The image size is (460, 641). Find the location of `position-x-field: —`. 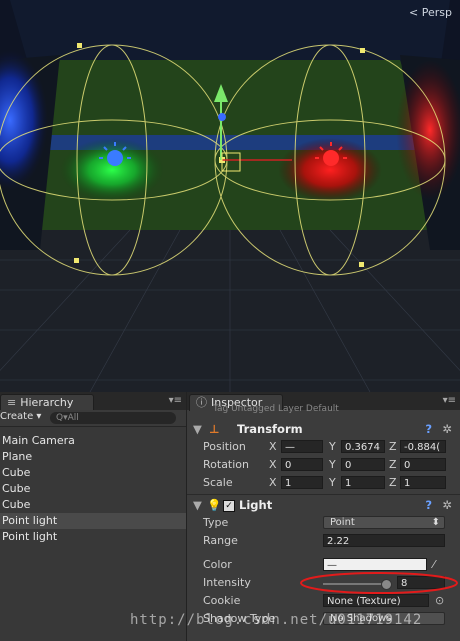

position-x-field: — is located at coordinates (302, 446).